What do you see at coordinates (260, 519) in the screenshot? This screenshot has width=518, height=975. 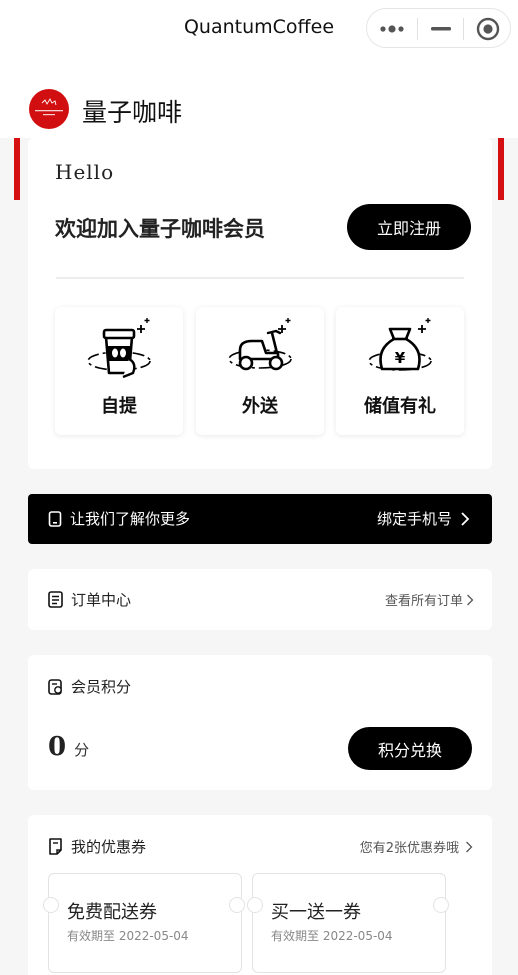 I see `bind-phone-bar: 让我们了解你更多 绑定手机号` at bounding box center [260, 519].